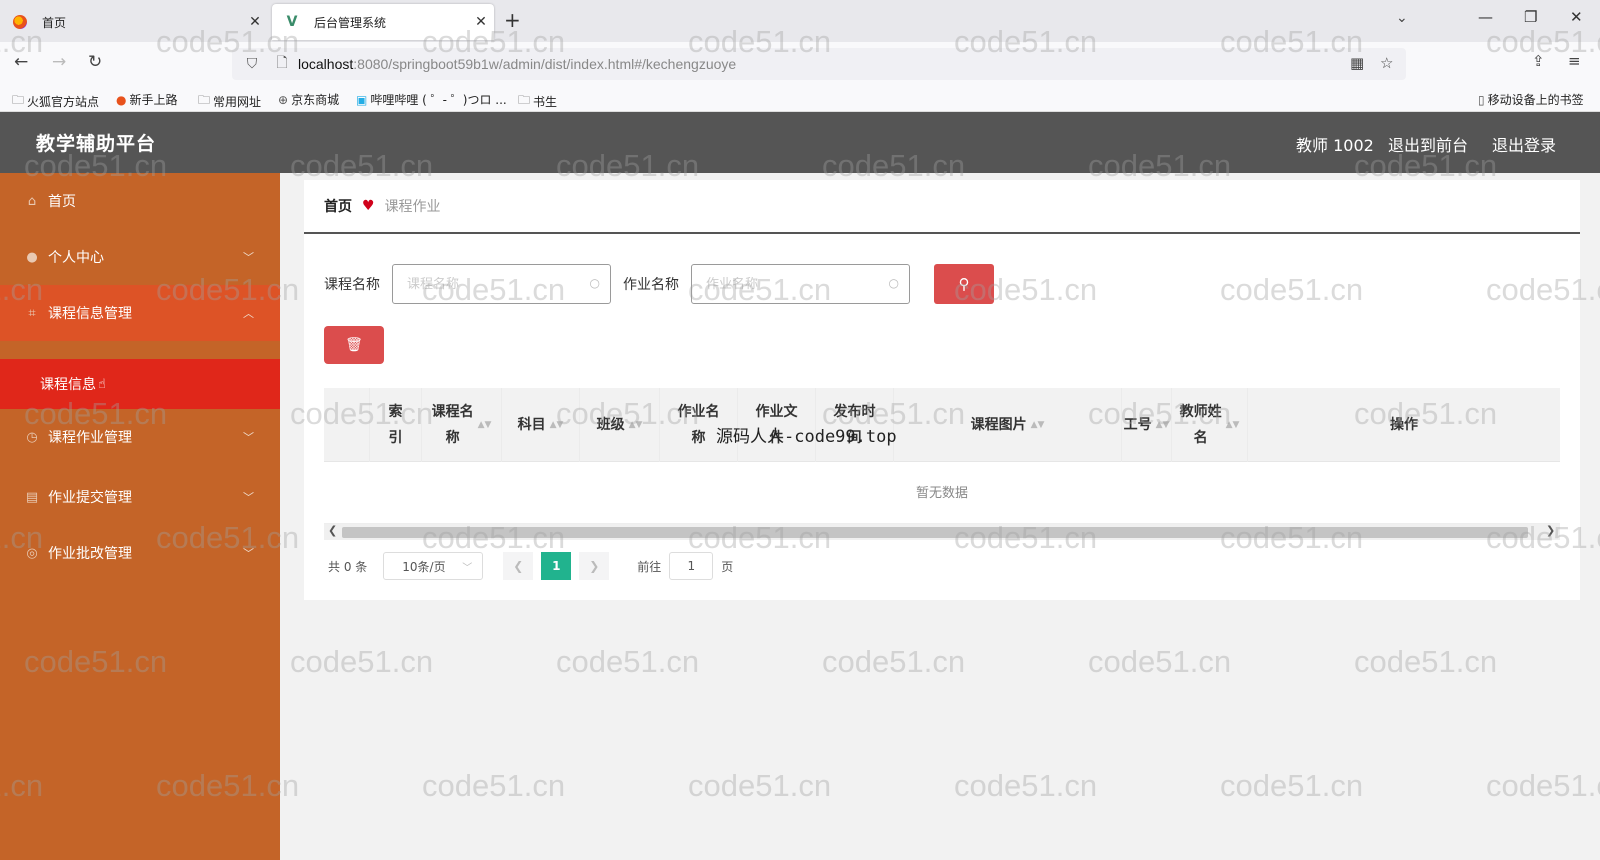  I want to click on delete-button: 🗑, so click(354, 345).